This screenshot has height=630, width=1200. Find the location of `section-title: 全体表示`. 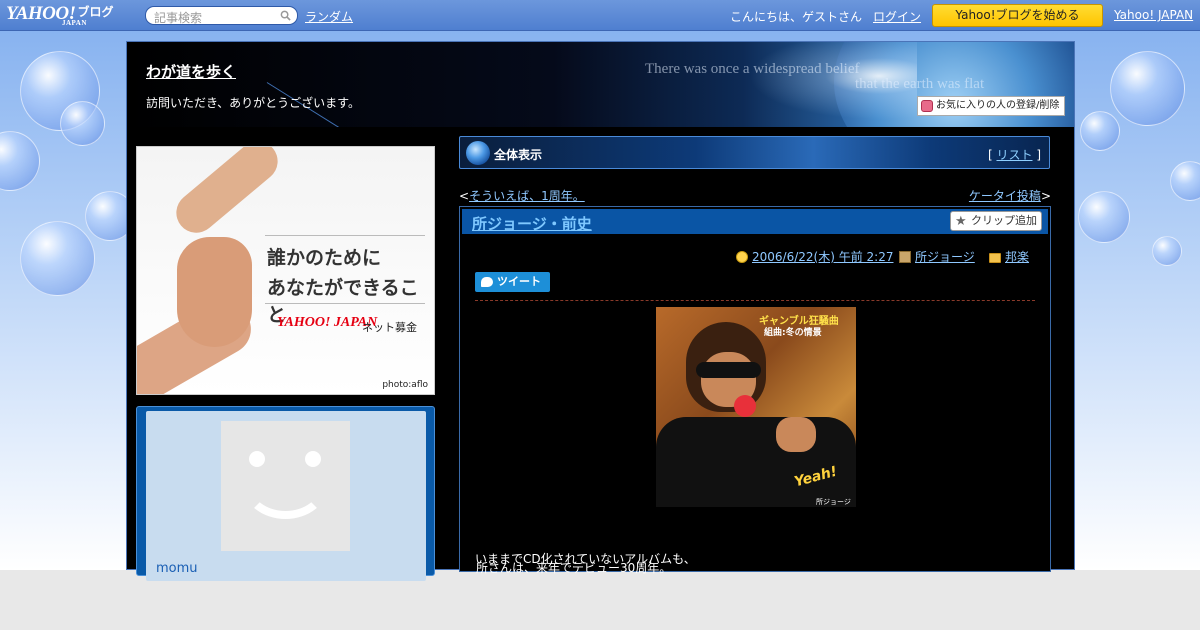

section-title: 全体表示 is located at coordinates (518, 155).